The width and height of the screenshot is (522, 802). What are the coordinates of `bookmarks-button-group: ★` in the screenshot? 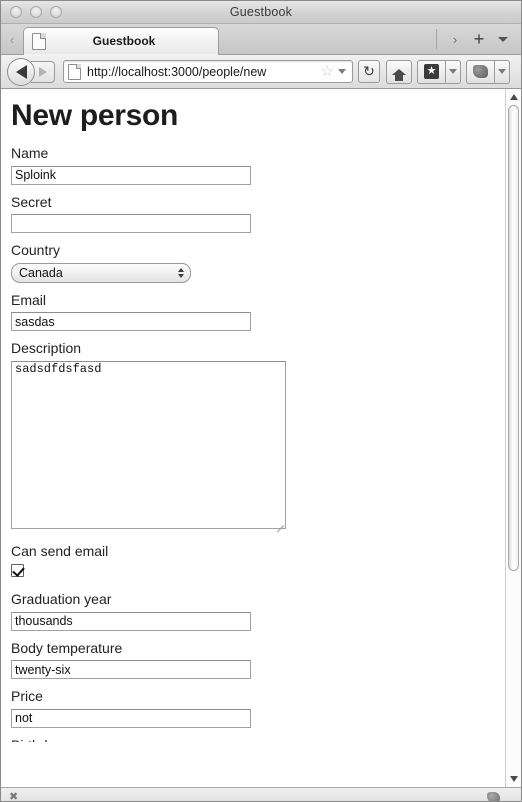 It's located at (439, 71).